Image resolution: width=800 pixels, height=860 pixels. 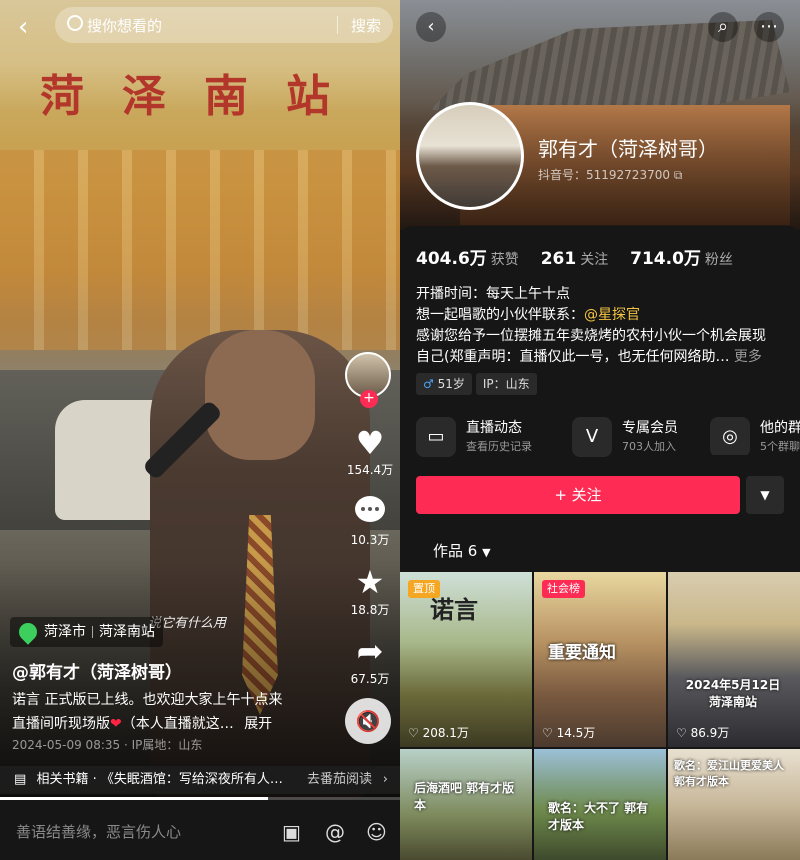 What do you see at coordinates (650, 428) in the screenshot?
I see `feature-membership-title: 专属会员` at bounding box center [650, 428].